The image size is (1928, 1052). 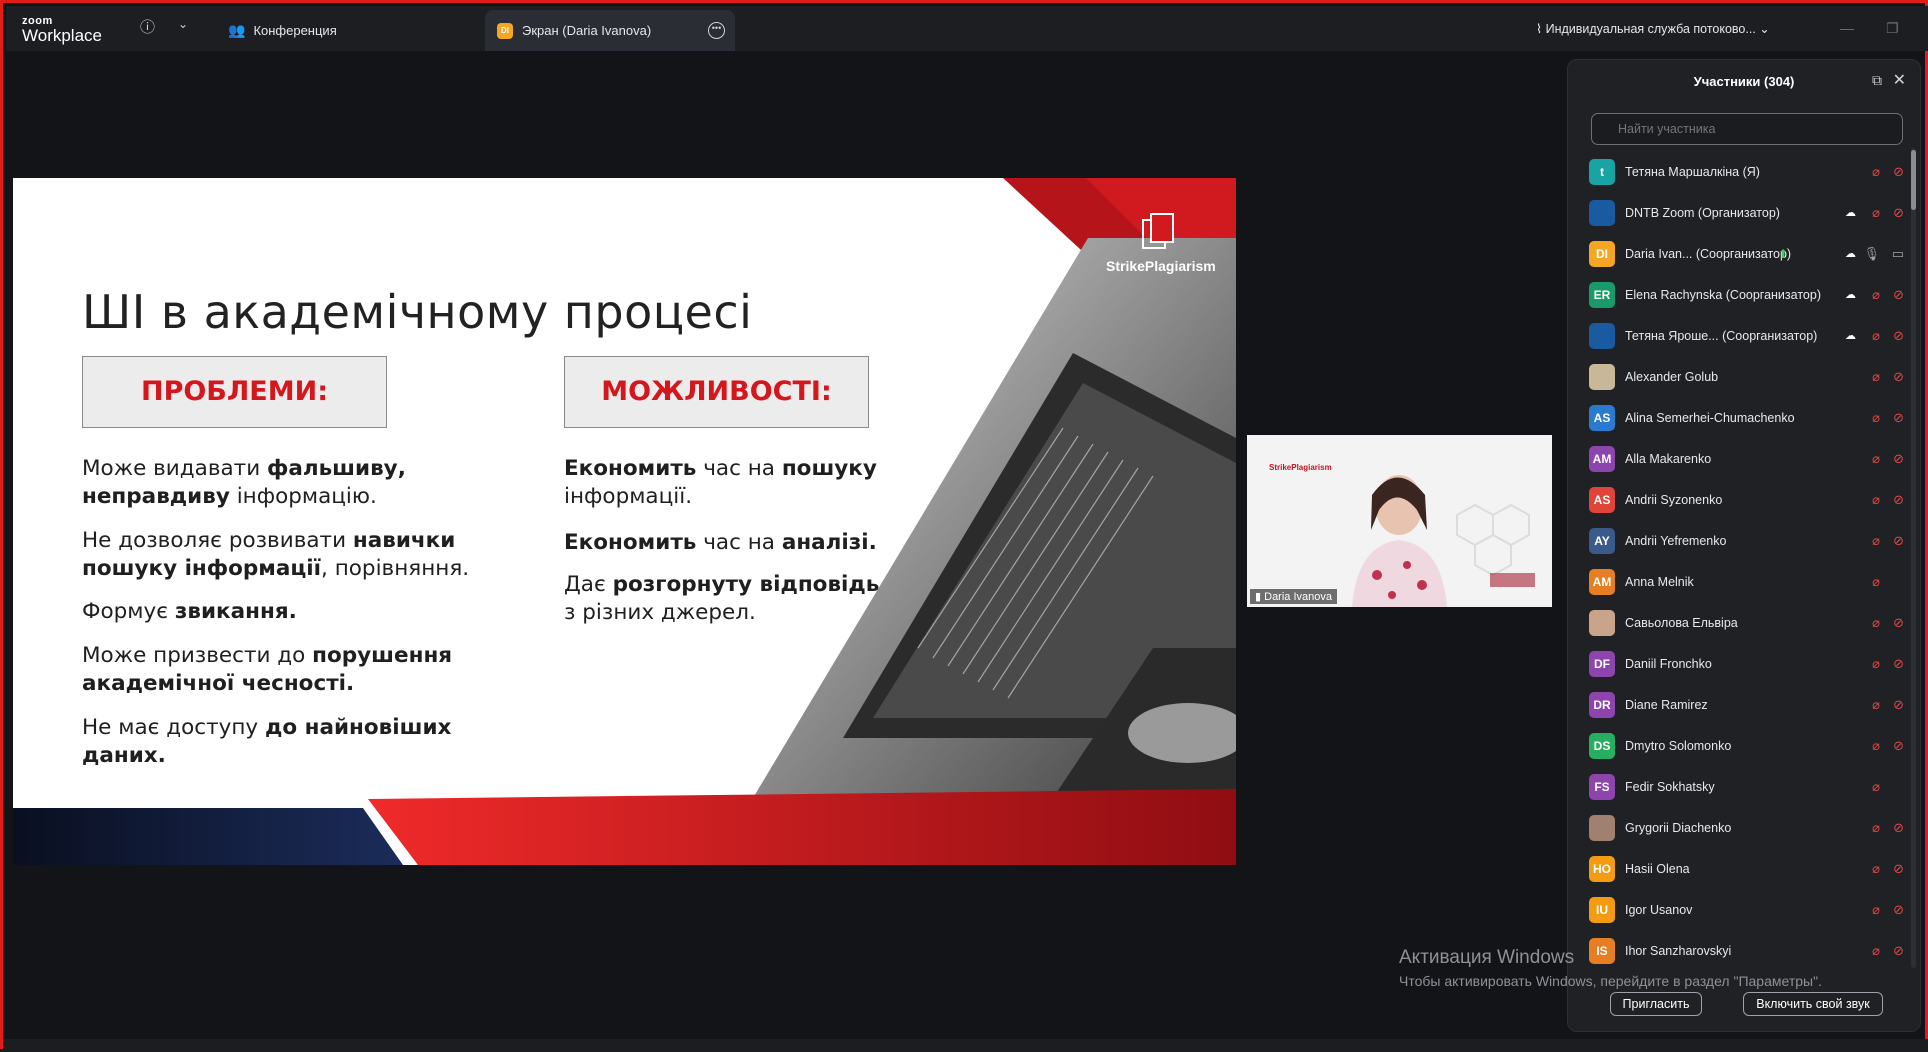 What do you see at coordinates (1913, 558) in the screenshot?
I see `scrollbar-track` at bounding box center [1913, 558].